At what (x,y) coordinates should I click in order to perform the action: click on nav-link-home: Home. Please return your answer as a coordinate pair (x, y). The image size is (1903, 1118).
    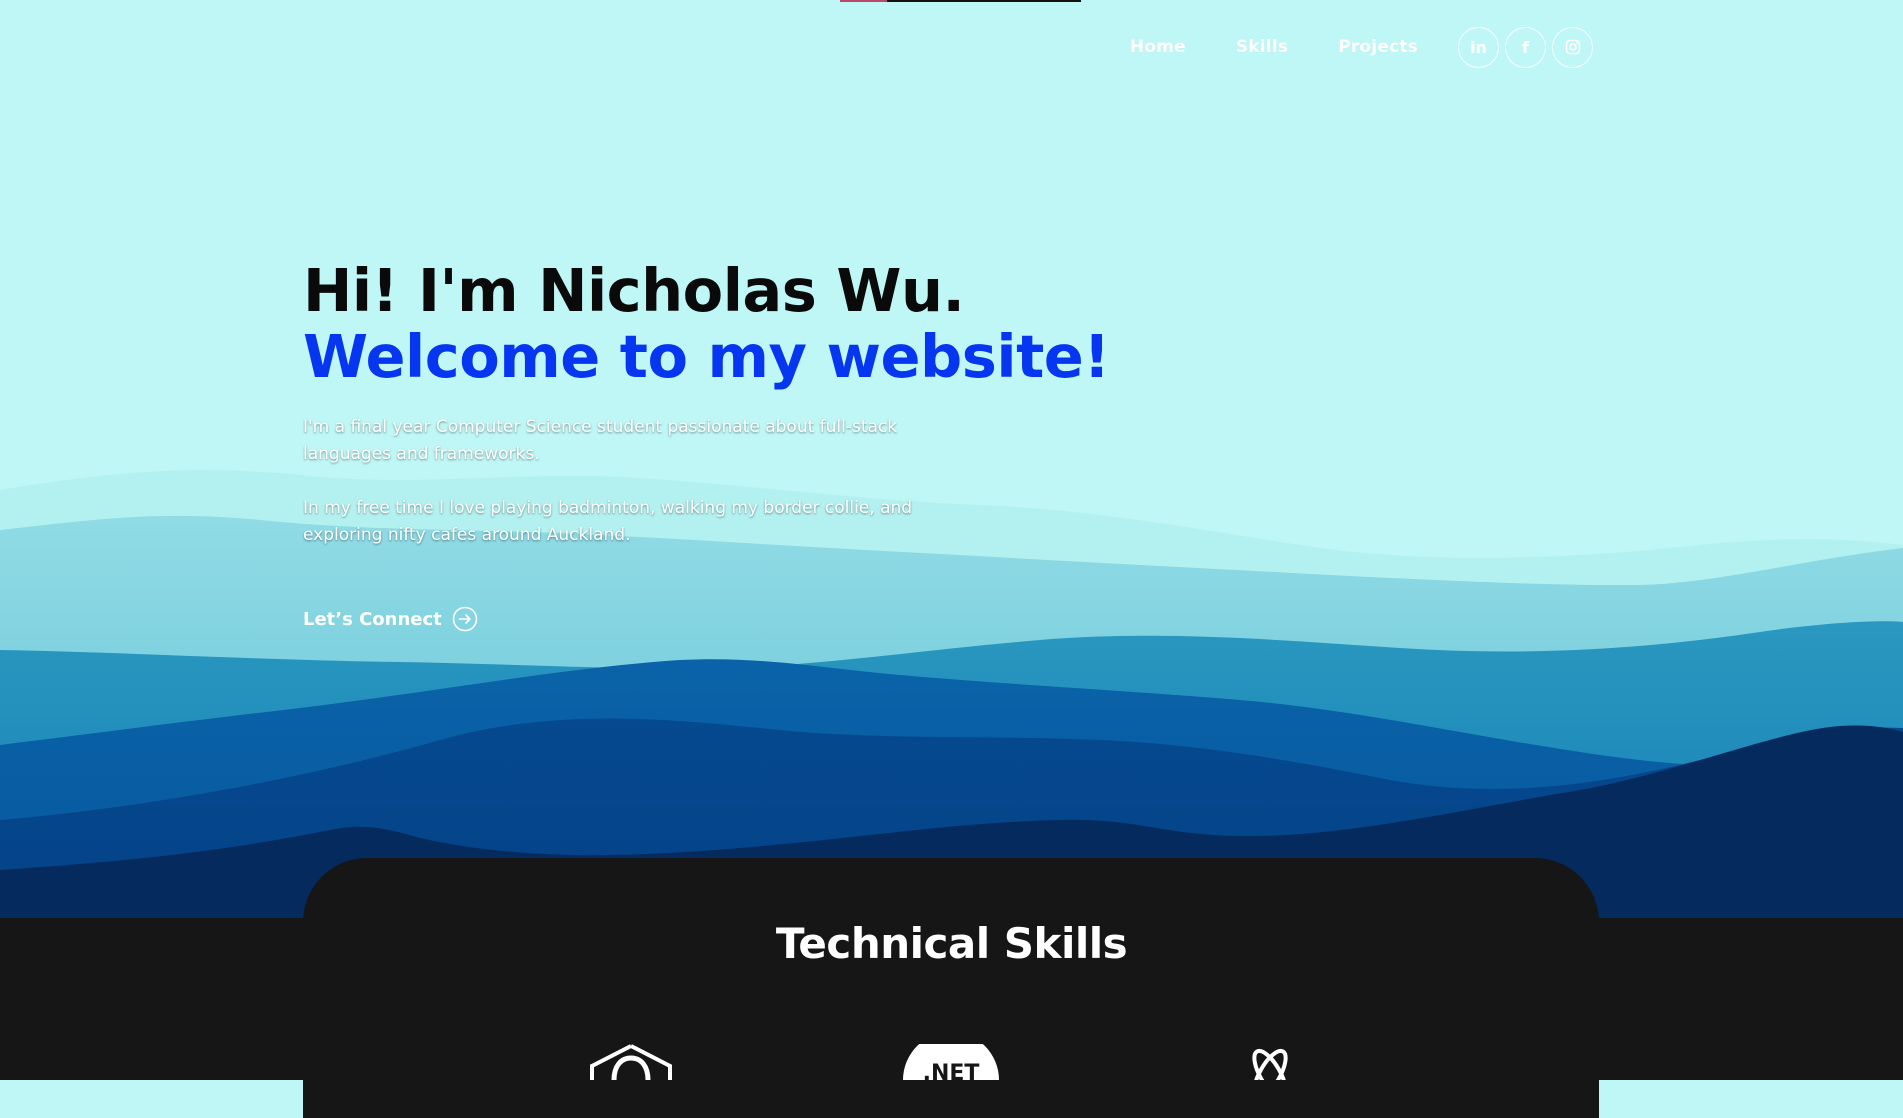
    Looking at the image, I should click on (1158, 47).